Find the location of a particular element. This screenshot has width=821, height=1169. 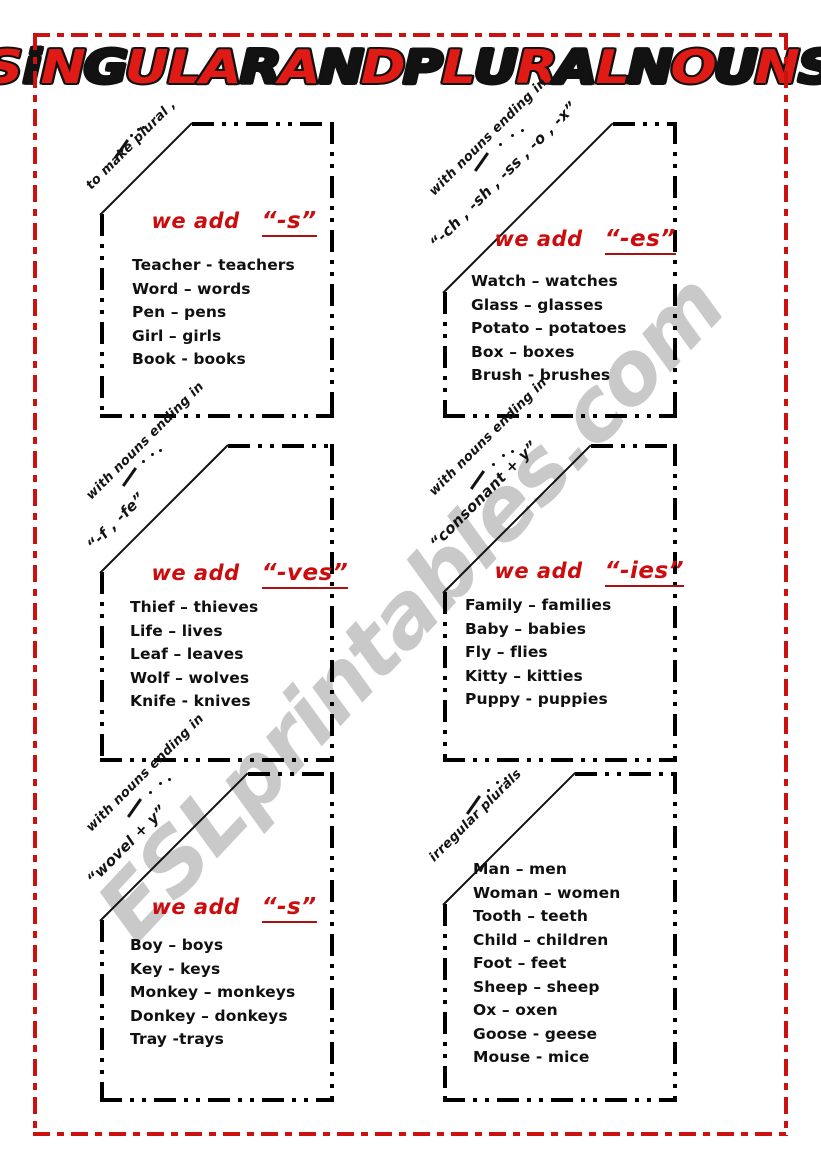

page-title: SiNGULARANDPLURALNOUNS is located at coordinates (410, 67).